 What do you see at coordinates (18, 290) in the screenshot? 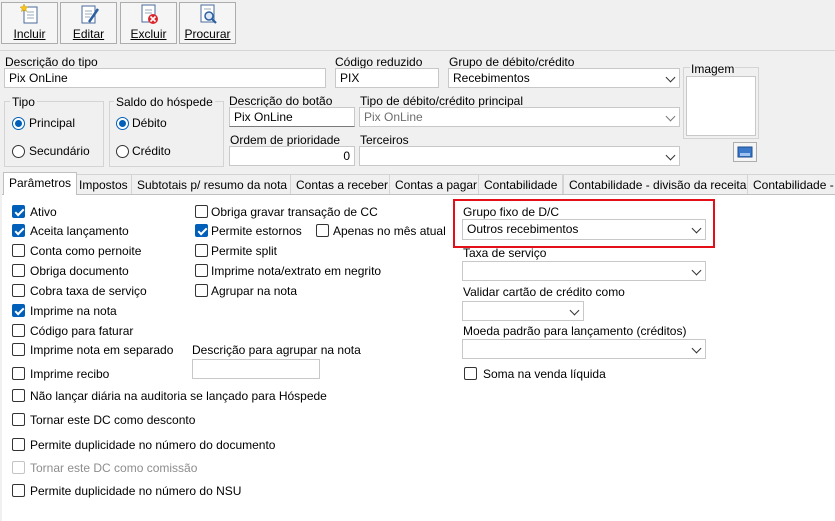
I see `cobra-taxa-checkbox` at bounding box center [18, 290].